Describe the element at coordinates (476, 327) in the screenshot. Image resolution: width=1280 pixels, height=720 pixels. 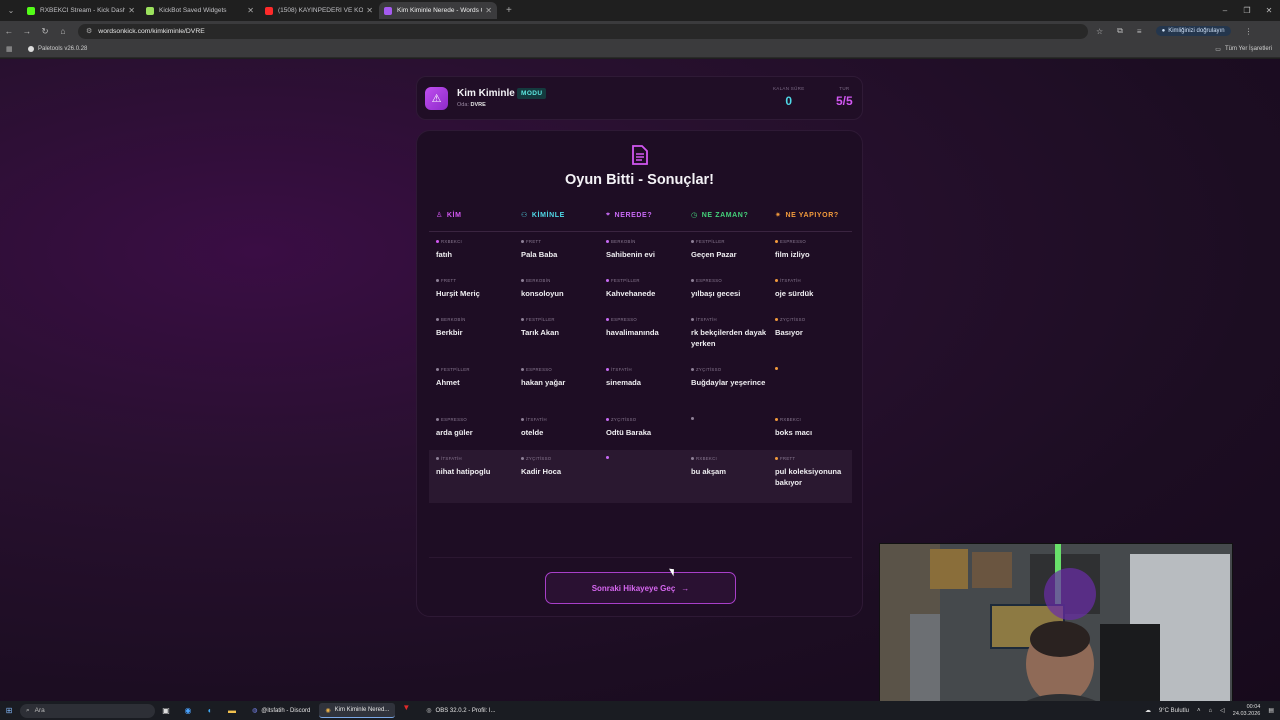
I see `answer-cell: BERKOBİN Berkbir` at that location.